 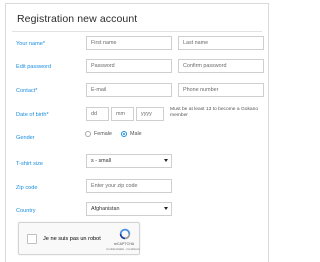 I want to click on country-value: Afghanistan, so click(x=105, y=209).